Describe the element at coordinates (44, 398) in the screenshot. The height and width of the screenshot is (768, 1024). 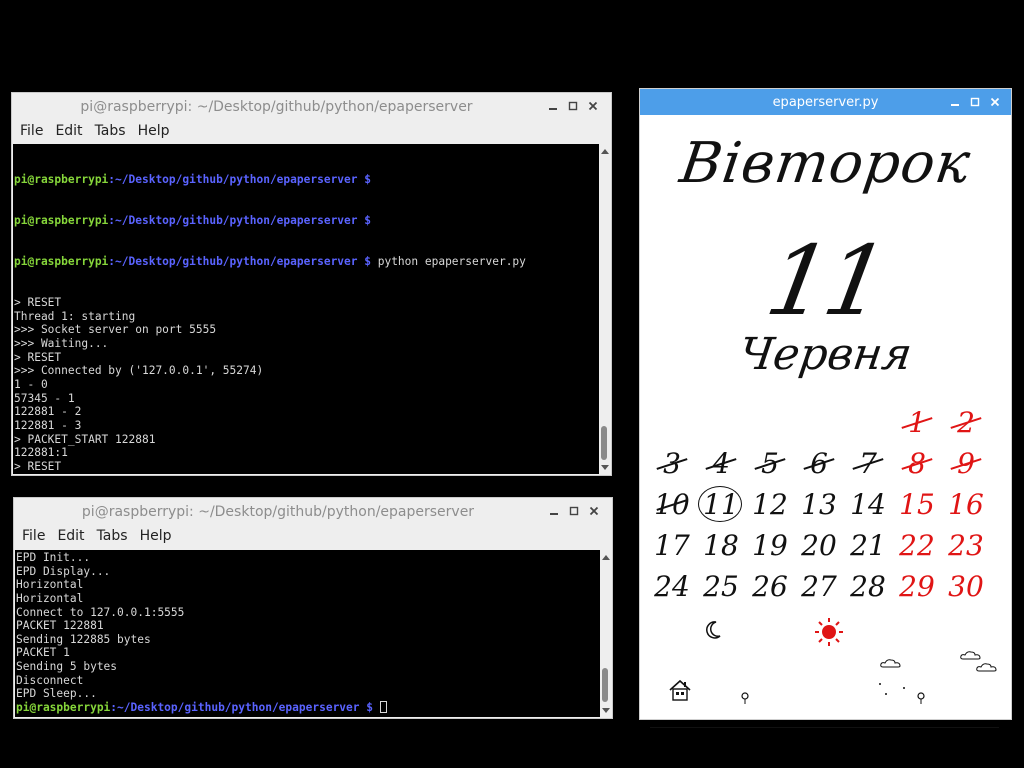
I see `output-line: 57345 - 1` at that location.